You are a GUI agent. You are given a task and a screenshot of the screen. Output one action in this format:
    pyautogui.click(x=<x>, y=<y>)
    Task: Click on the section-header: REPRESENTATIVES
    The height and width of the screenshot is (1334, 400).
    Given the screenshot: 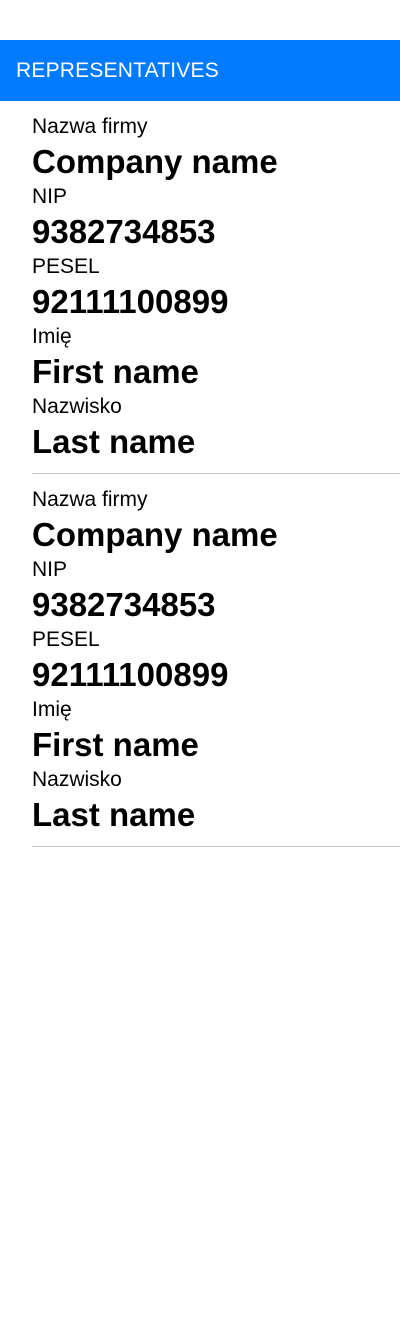 What is the action you would take?
    pyautogui.click(x=200, y=70)
    